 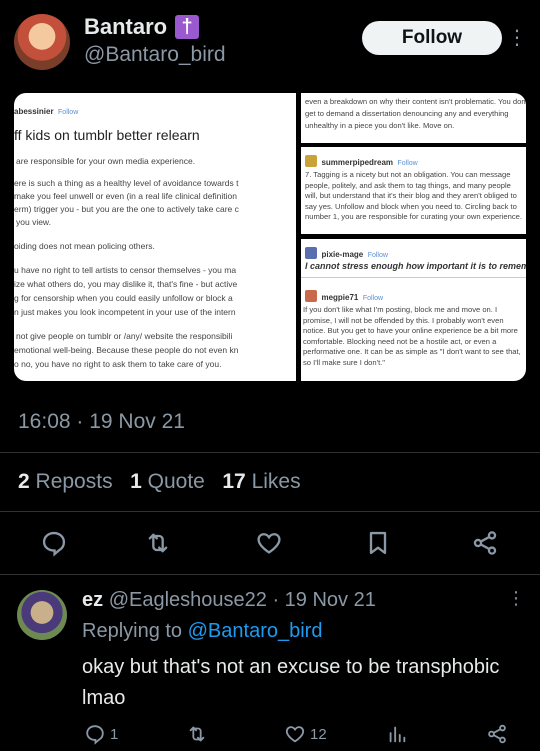 What do you see at coordinates (517, 38) in the screenshot?
I see `more-options-icon: ⋮` at bounding box center [517, 38].